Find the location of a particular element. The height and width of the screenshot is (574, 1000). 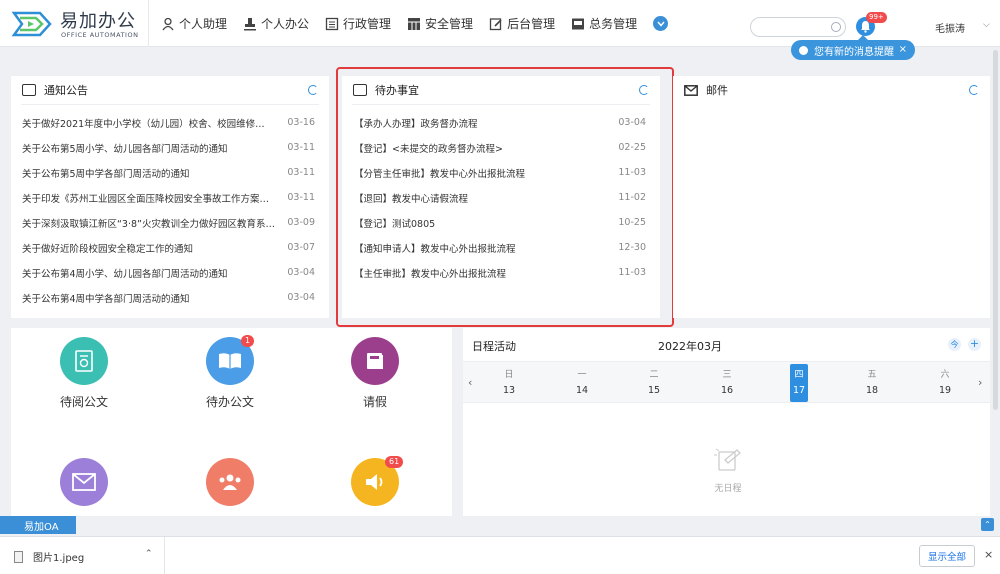

todo-date: 11-02 is located at coordinates (632, 197).